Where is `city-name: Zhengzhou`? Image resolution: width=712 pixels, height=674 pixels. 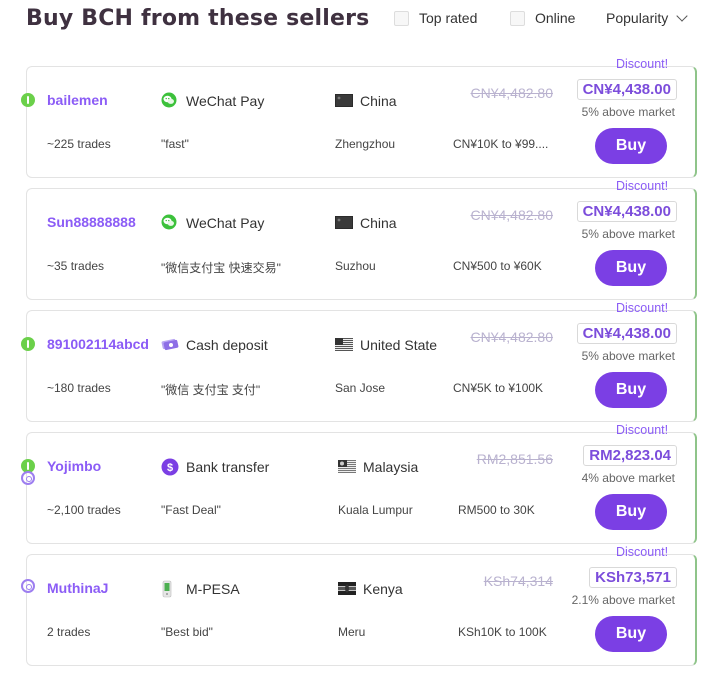
city-name: Zhengzhou is located at coordinates (365, 144).